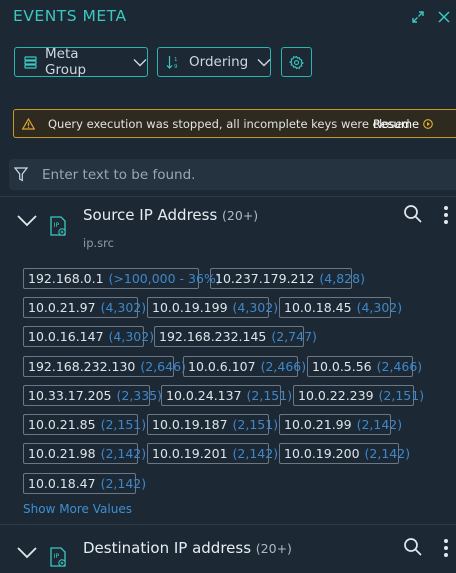 The width and height of the screenshot is (456, 573). I want to click on meta-value-chip: 192.168.0.1 (>100,000 - 36%), so click(122, 278).